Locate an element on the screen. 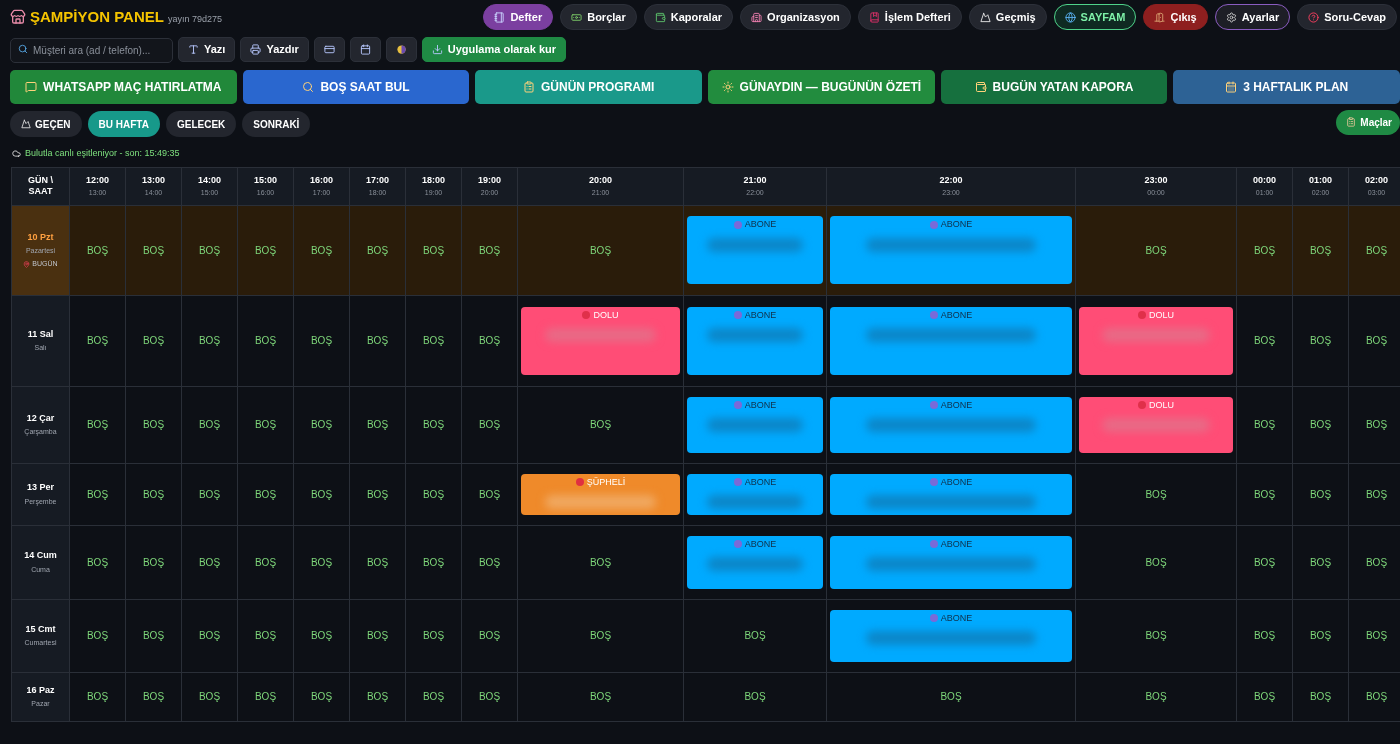  tool-button: Yazı is located at coordinates (207, 49).